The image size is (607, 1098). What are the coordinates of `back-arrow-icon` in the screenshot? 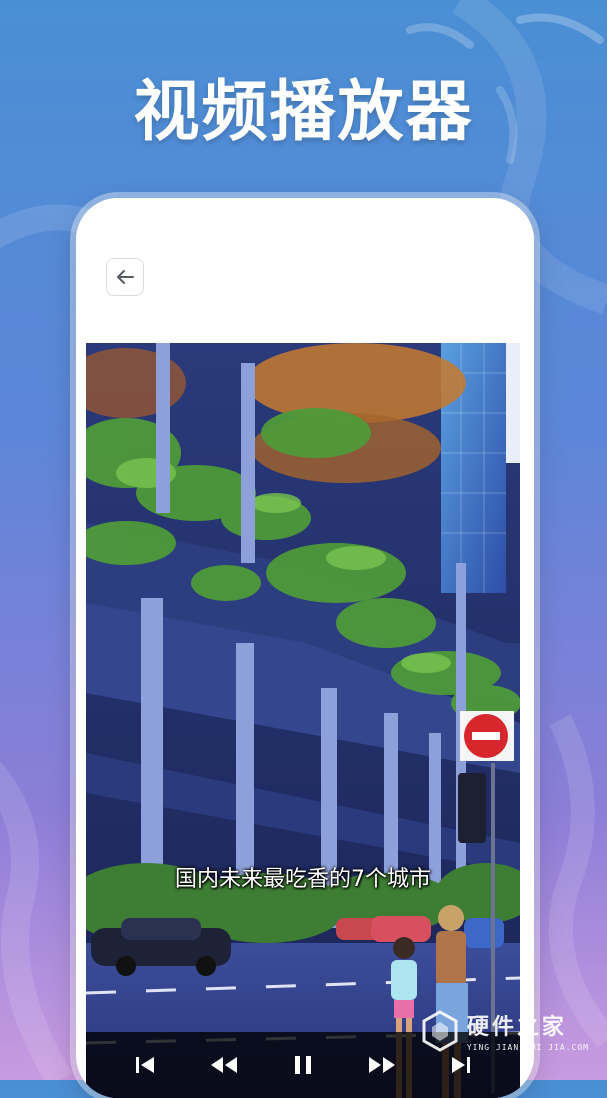 It's located at (125, 277).